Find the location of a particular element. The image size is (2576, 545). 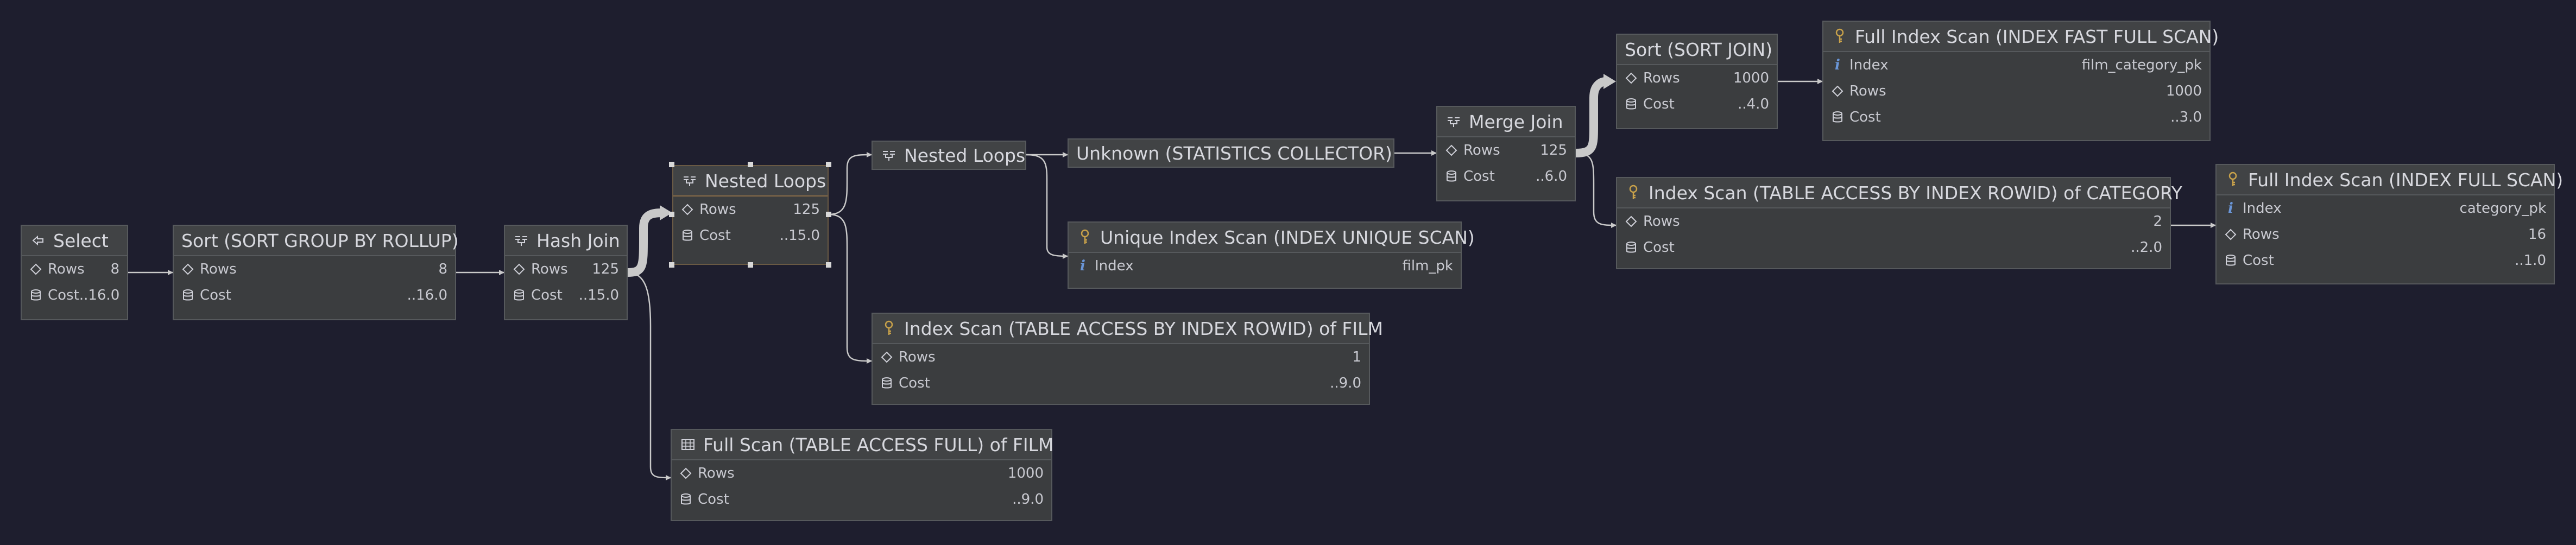

node-title: Unique Index Scan (INDEX UNIQUE SCAN) is located at coordinates (1288, 237).